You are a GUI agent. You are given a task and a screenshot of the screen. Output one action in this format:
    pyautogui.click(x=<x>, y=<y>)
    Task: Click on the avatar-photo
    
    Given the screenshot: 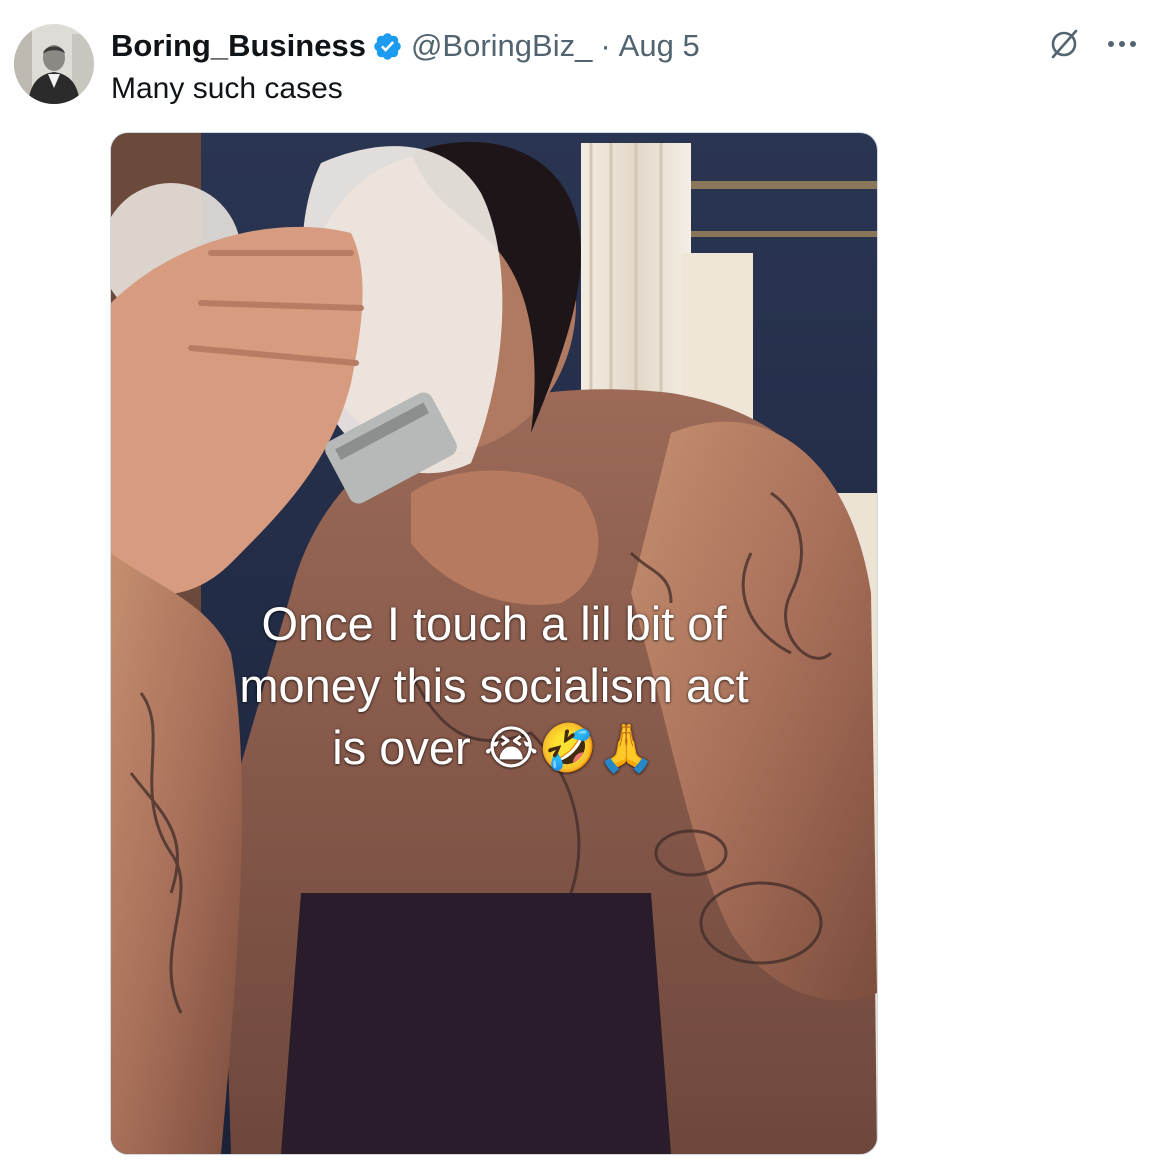 What is the action you would take?
    pyautogui.click(x=54, y=64)
    